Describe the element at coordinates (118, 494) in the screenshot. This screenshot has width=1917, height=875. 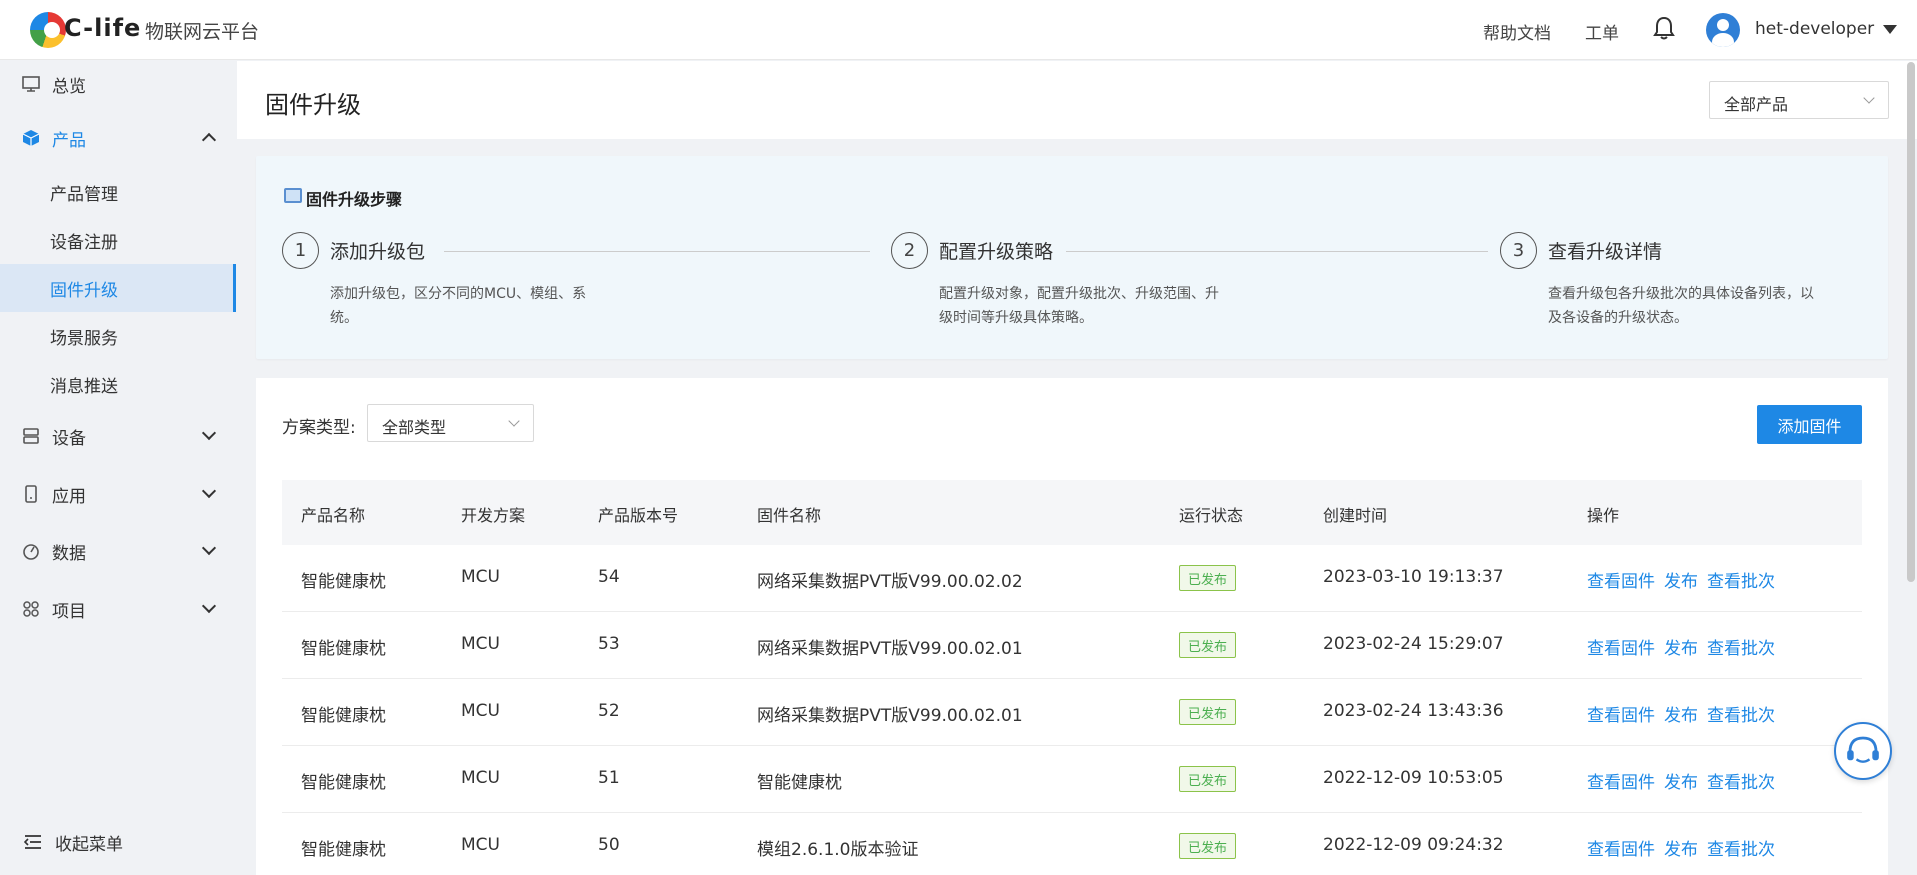
I see `sidebar-item-application: 应用` at that location.